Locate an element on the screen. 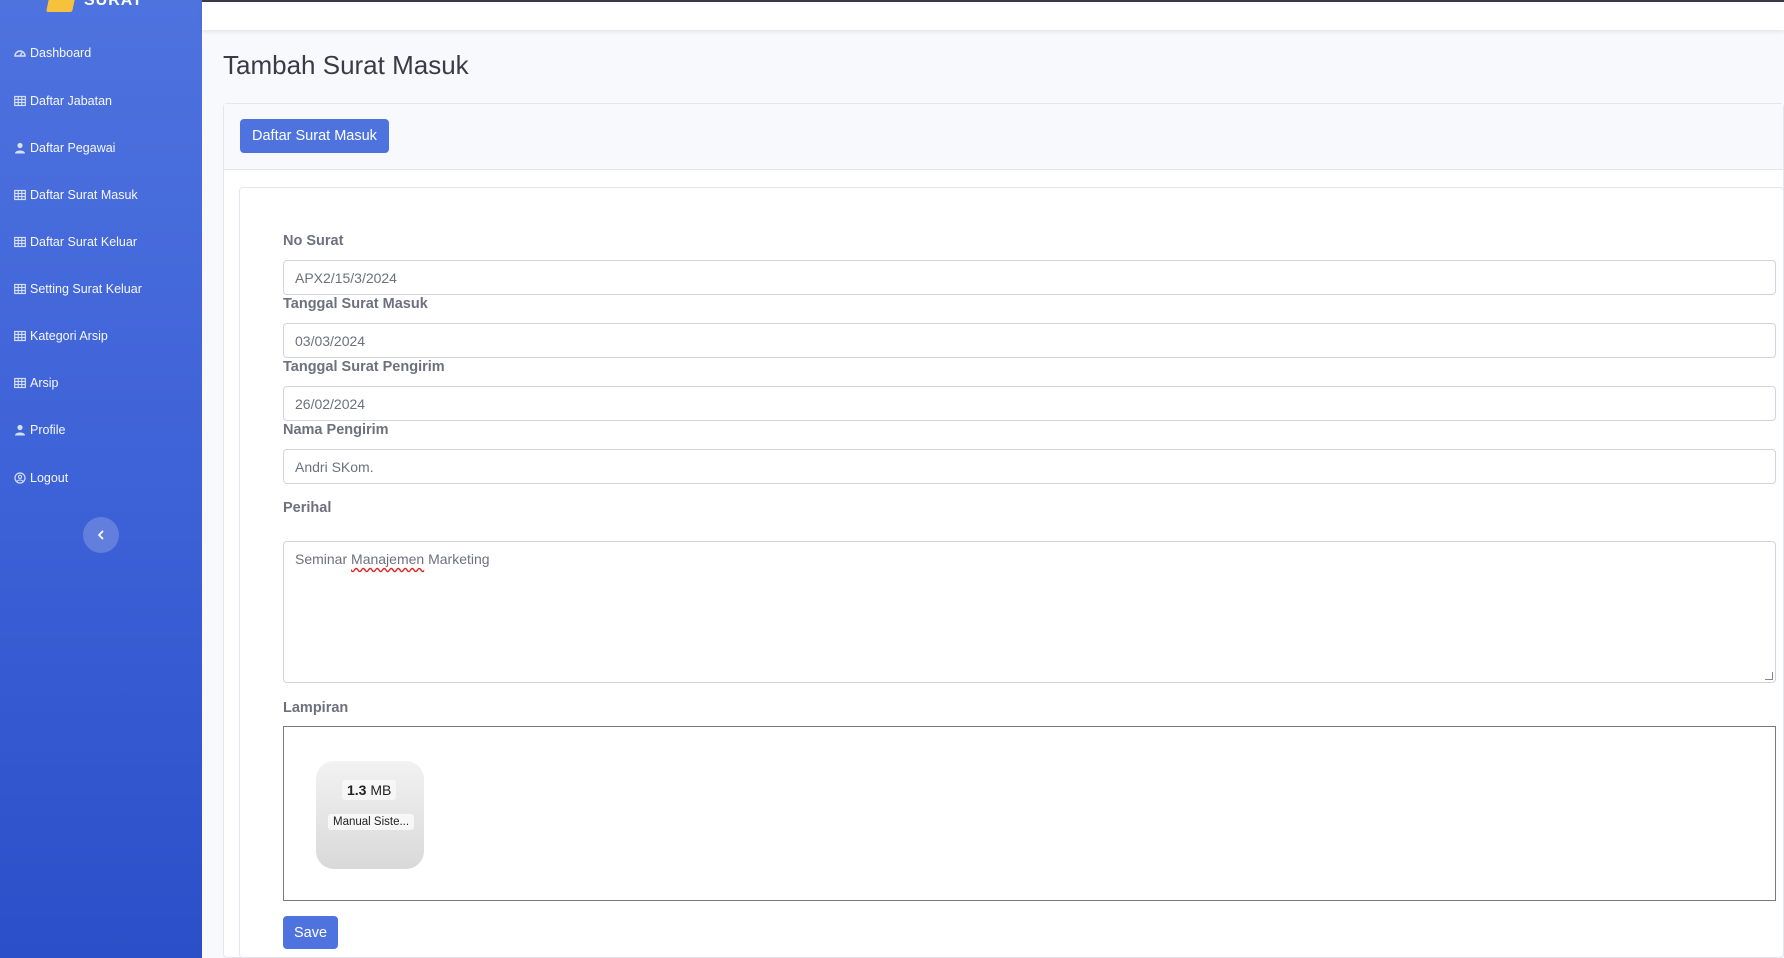  nama-pengirim-value: Andri SKom. is located at coordinates (334, 466).